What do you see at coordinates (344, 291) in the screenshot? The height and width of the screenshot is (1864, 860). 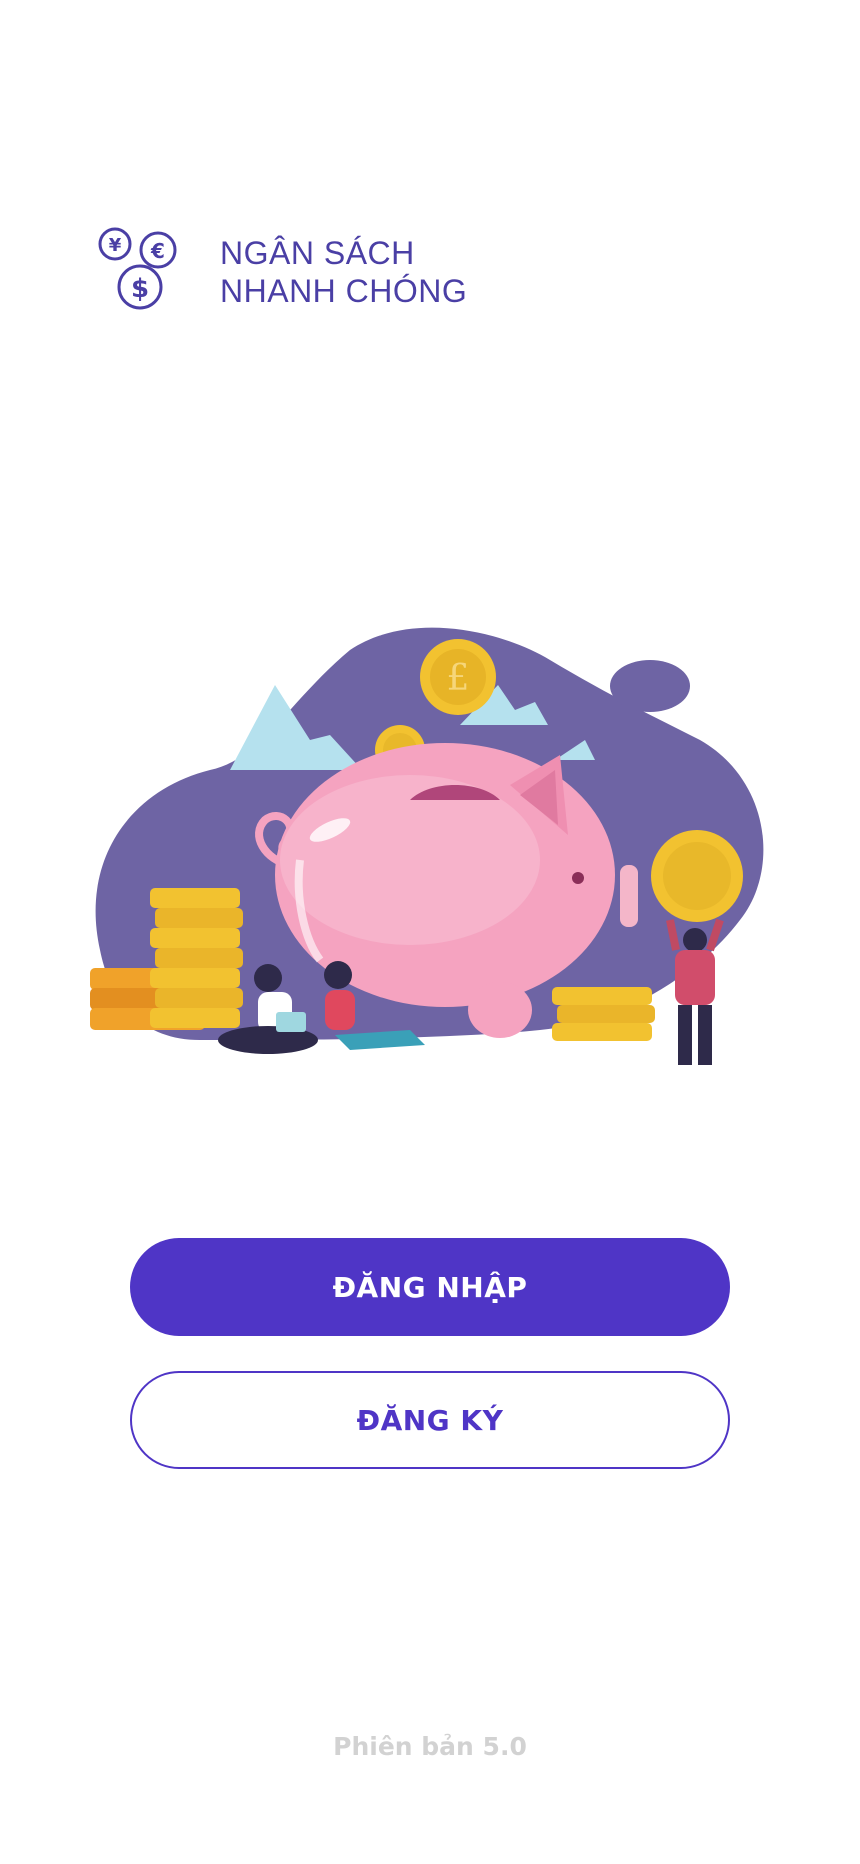 I see `app-title-line2: NHANH CHÓNG` at bounding box center [344, 291].